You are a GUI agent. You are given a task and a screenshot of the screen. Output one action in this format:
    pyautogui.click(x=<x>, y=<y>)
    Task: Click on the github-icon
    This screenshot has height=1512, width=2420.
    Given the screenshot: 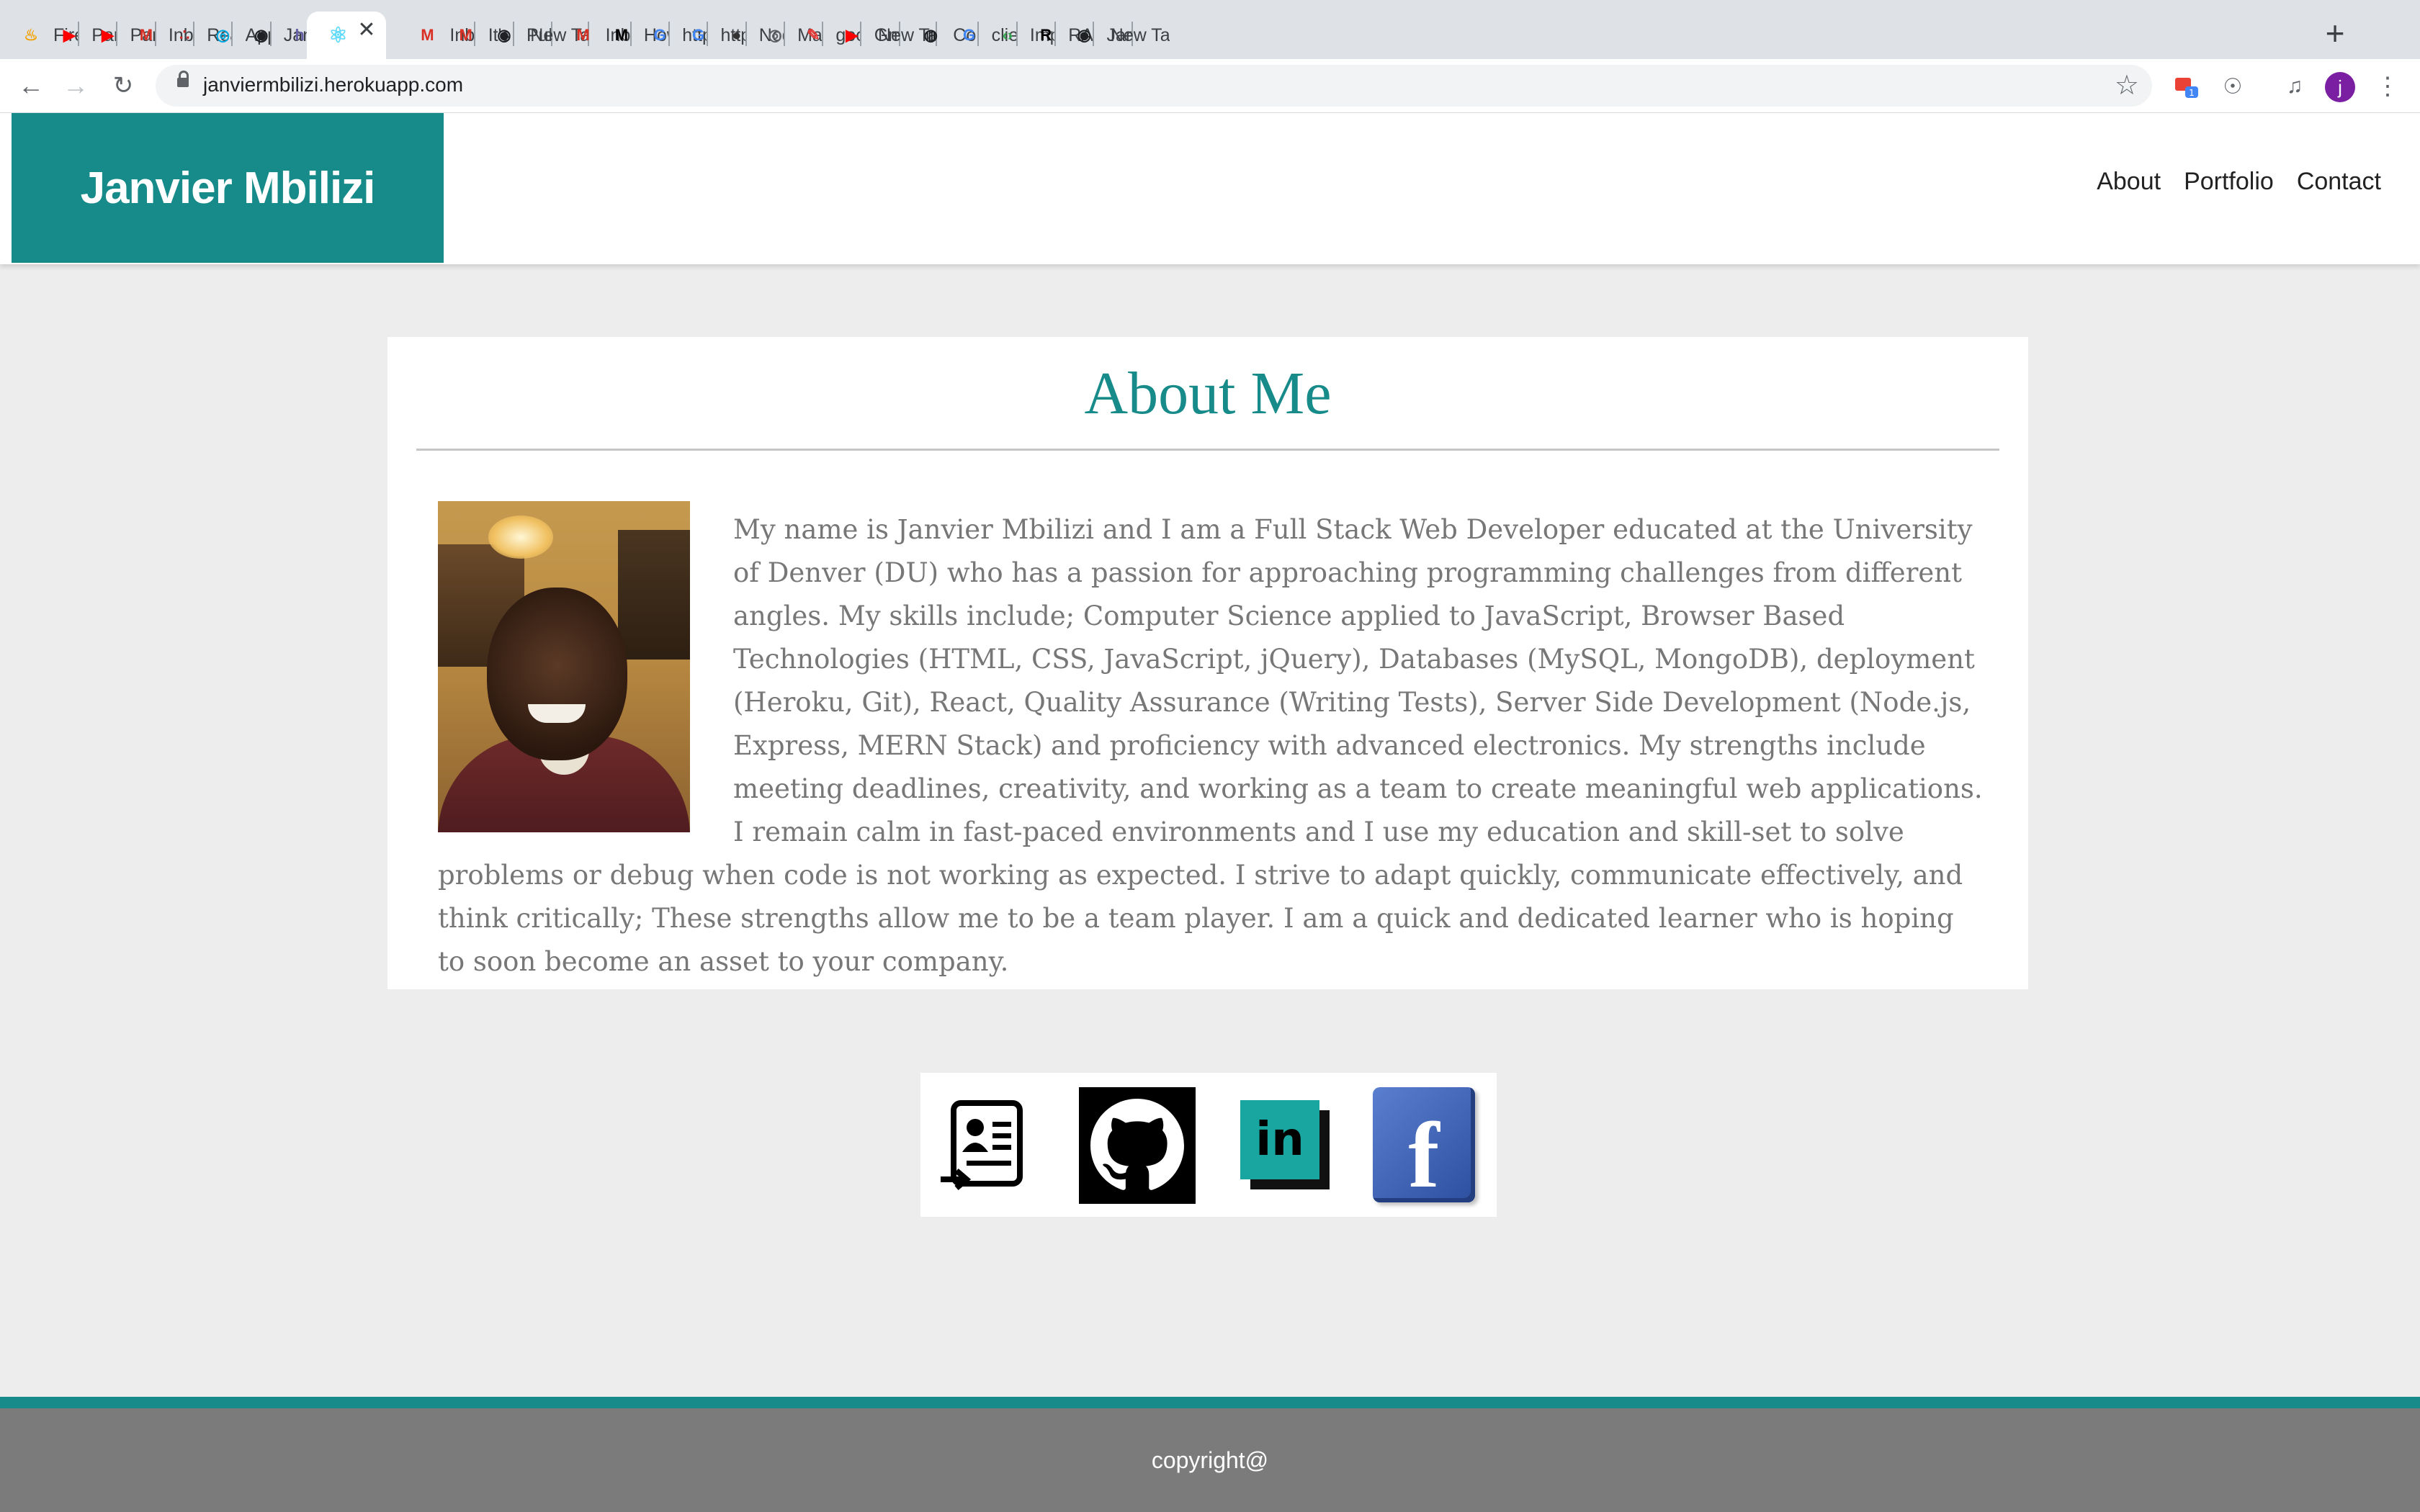 What is the action you would take?
    pyautogui.click(x=1137, y=1145)
    